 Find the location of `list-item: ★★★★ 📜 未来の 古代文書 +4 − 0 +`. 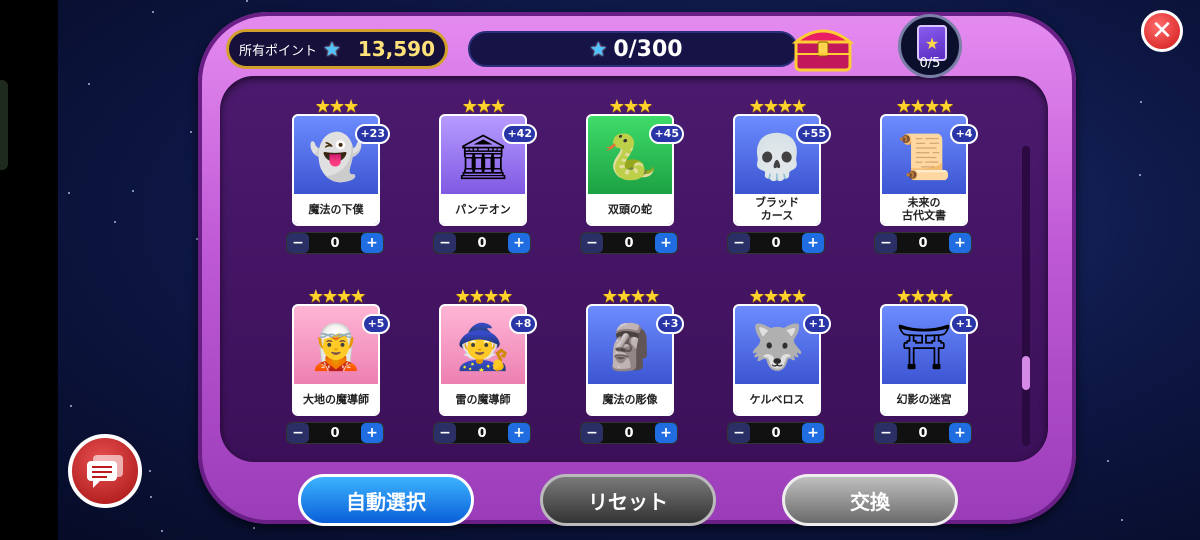

list-item: ★★★★ 📜 未来の 古代文書 +4 − 0 + is located at coordinates (926, 181).